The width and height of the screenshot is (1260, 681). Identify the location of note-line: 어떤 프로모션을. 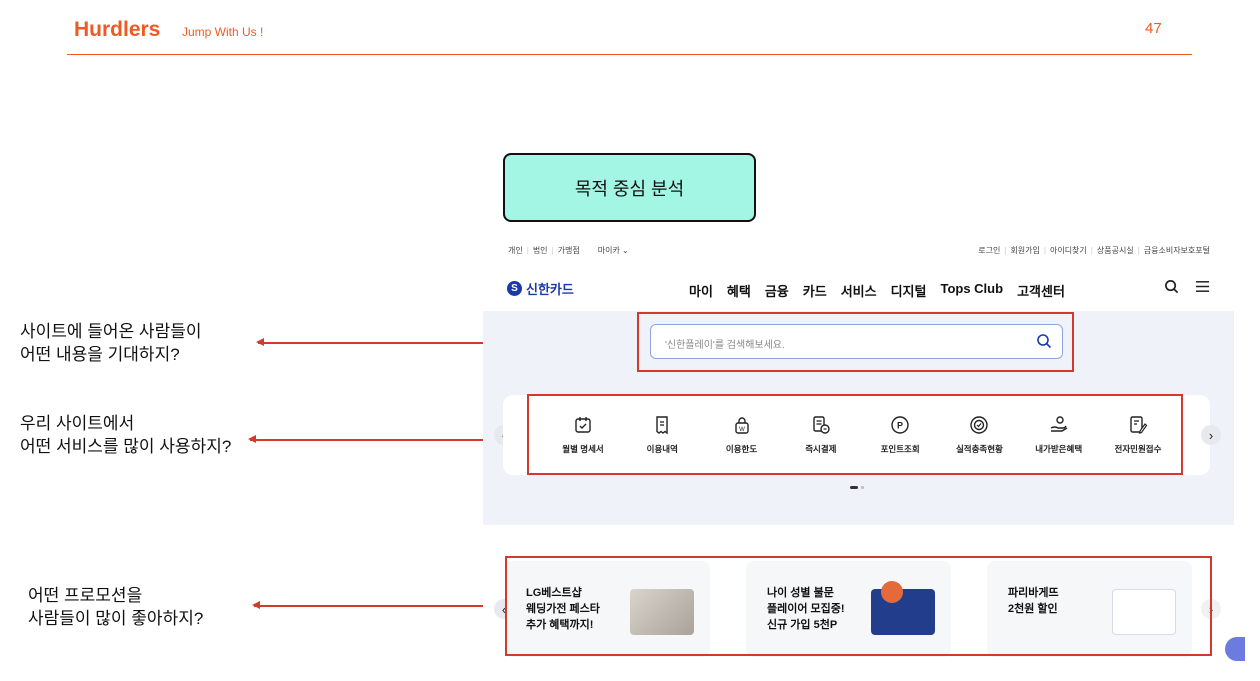
(85, 595).